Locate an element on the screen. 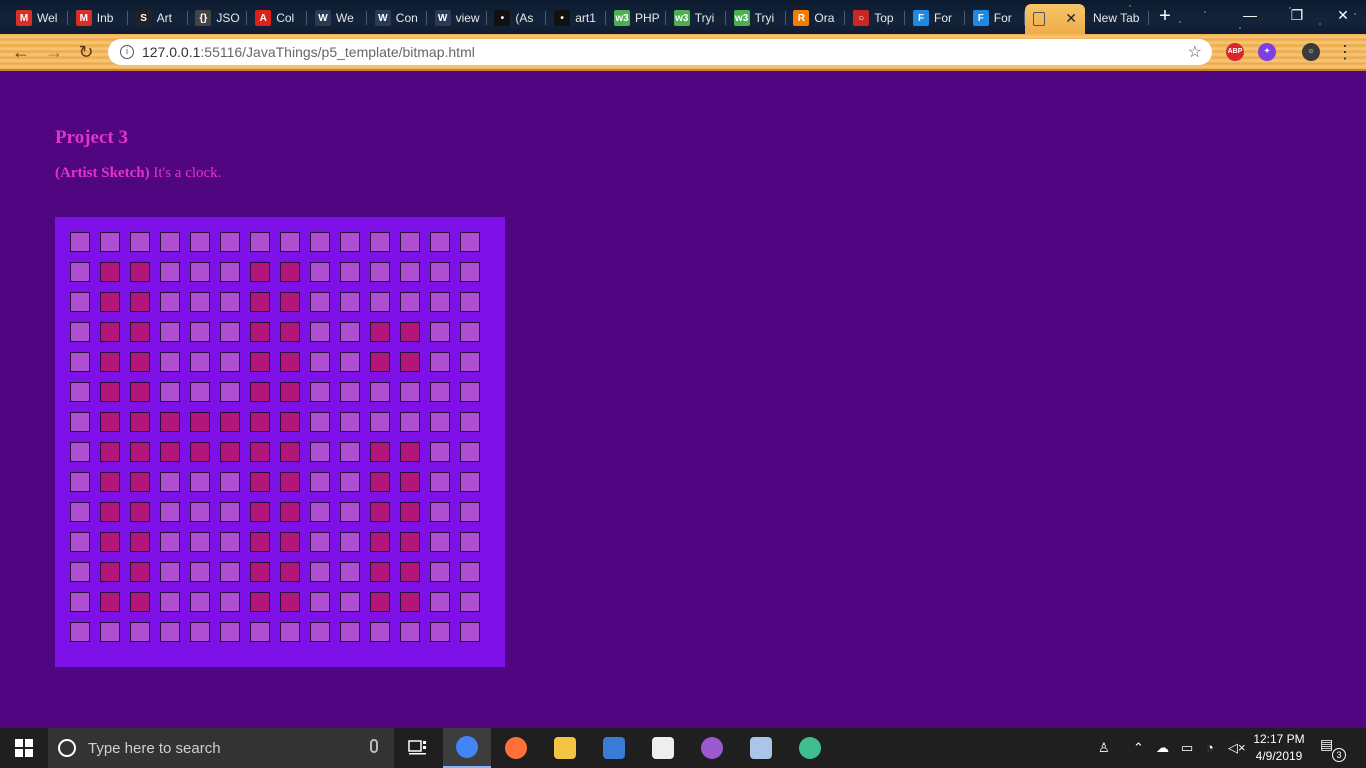 This screenshot has height=768, width=1366. page-icon is located at coordinates (1039, 19).